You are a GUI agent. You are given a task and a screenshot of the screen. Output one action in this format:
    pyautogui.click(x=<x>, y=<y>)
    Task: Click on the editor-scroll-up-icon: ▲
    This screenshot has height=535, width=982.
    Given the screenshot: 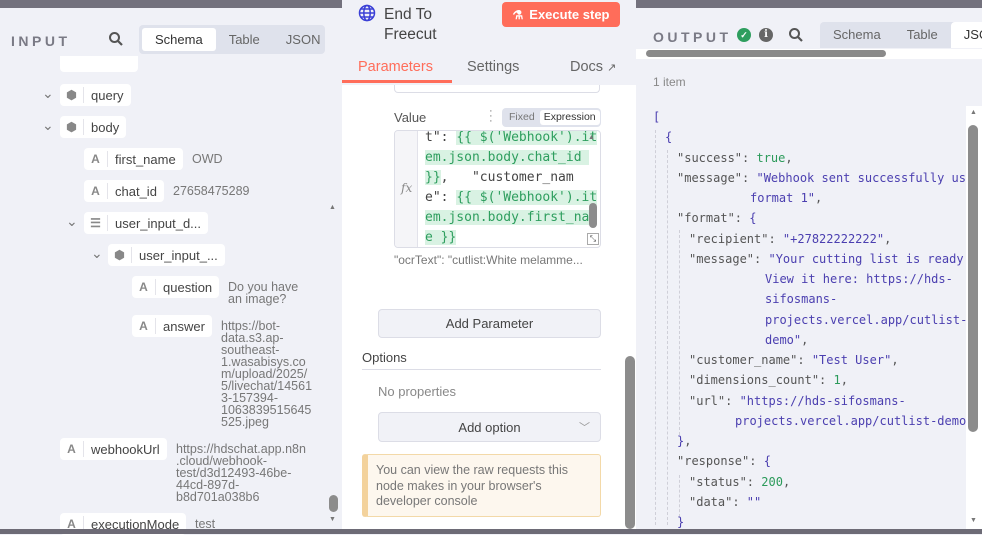 What is the action you would take?
    pyautogui.click(x=591, y=137)
    